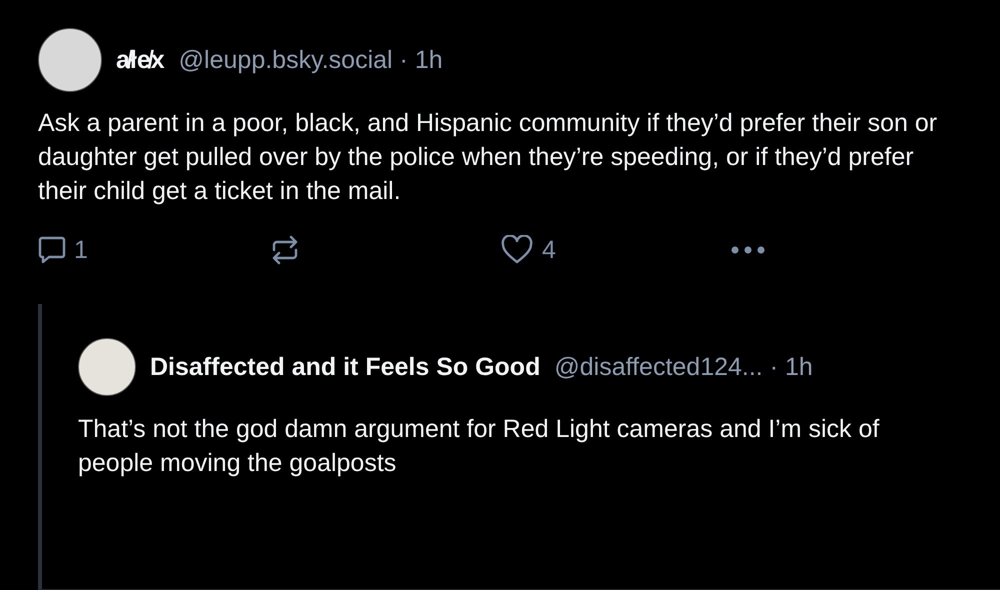 The width and height of the screenshot is (1000, 590). Describe the element at coordinates (517, 250) in the screenshot. I see `heart-icon` at that location.